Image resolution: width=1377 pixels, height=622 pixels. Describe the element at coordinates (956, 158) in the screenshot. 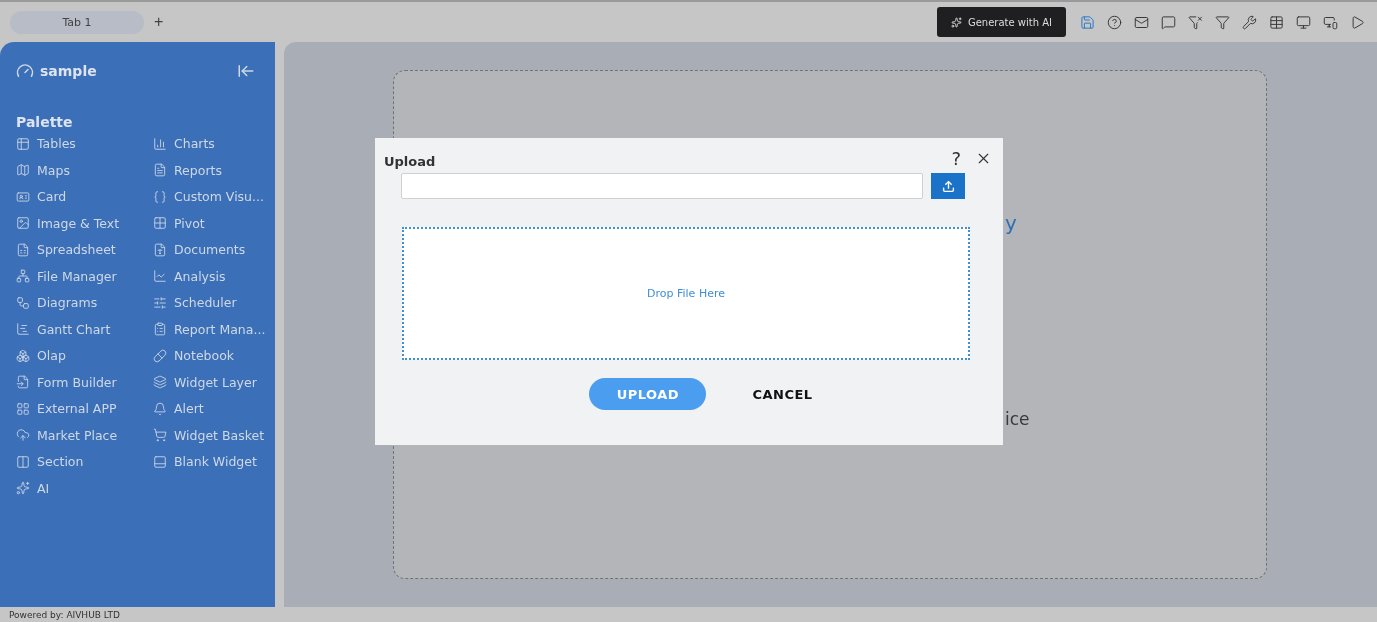

I see `help-button: ?` at that location.